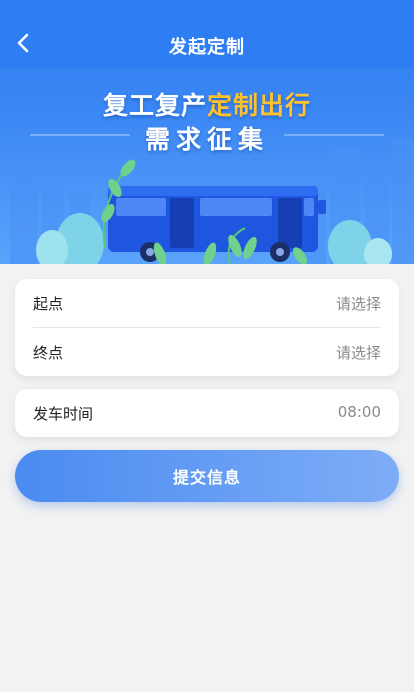 The height and width of the screenshot is (692, 414). Describe the element at coordinates (358, 303) in the screenshot. I see `start-point-value: 请选择` at that location.